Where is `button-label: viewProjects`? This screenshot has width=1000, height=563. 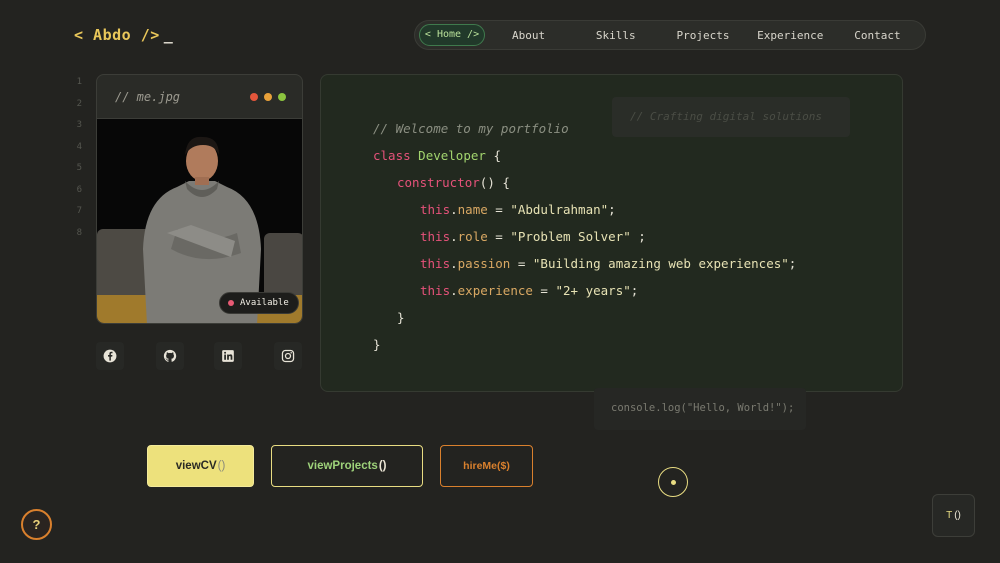
button-label: viewProjects is located at coordinates (342, 466).